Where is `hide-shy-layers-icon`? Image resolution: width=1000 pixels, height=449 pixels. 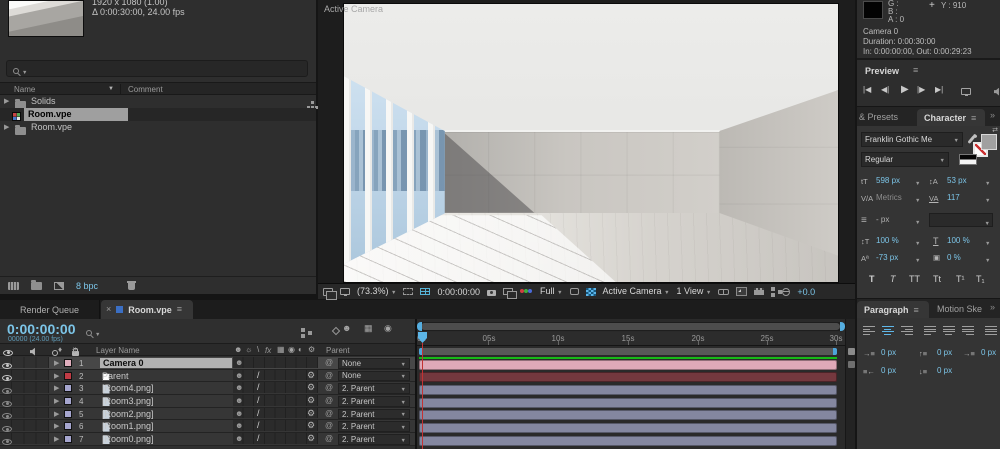
hide-shy-layers-icon is located at coordinates (346, 328).